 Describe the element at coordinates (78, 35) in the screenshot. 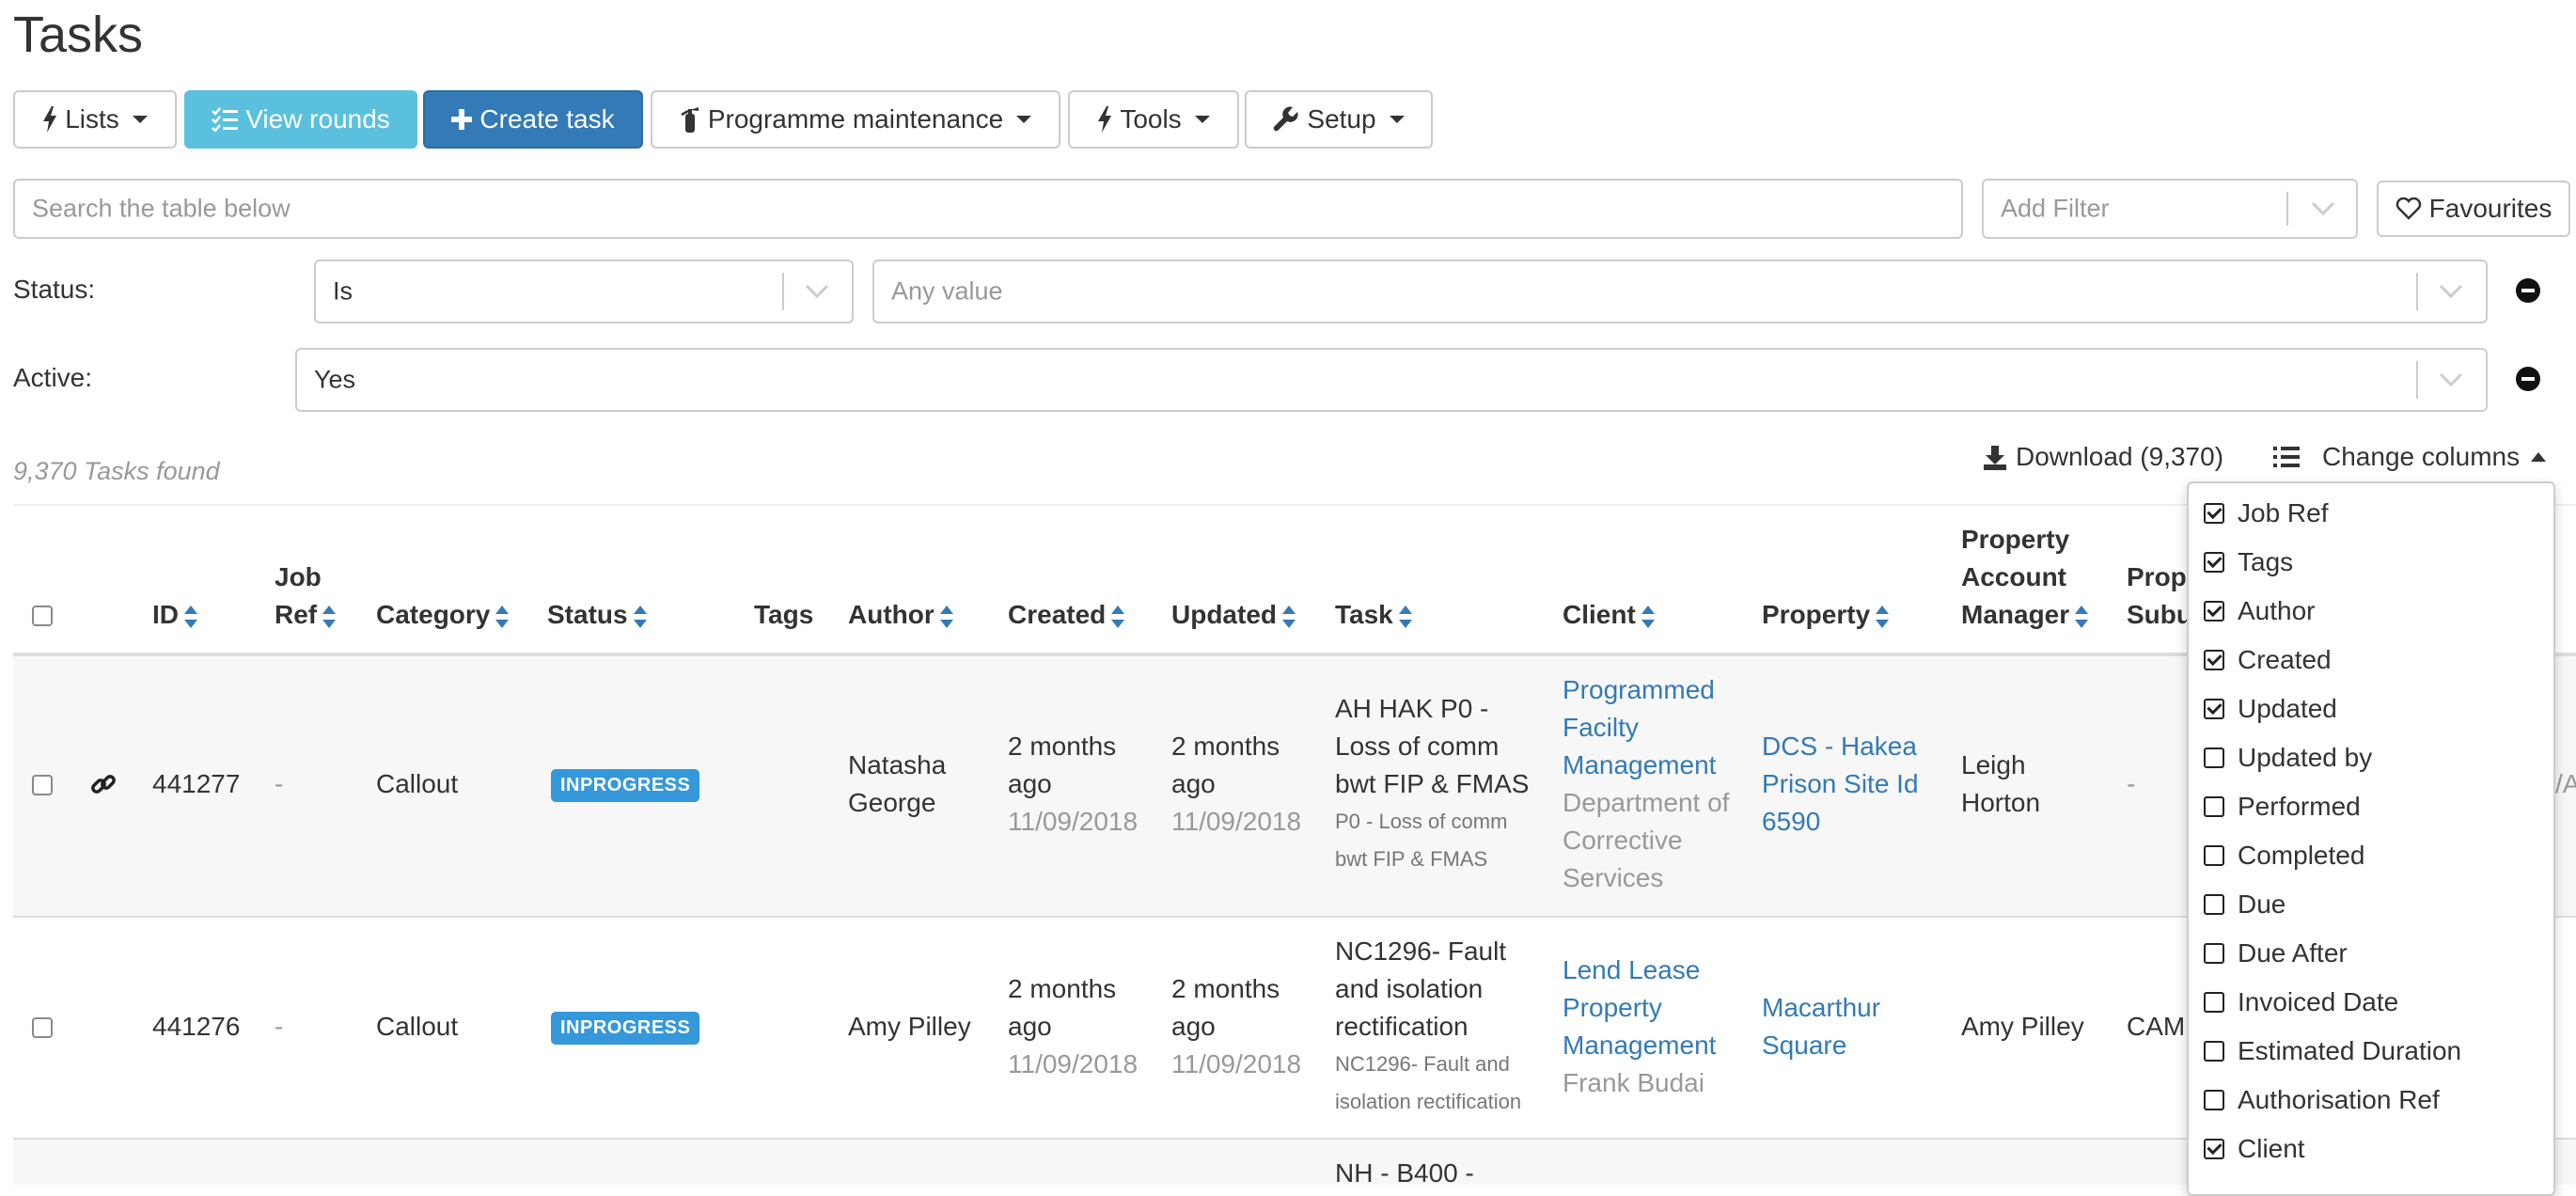

I see `page-title: Tasks` at that location.